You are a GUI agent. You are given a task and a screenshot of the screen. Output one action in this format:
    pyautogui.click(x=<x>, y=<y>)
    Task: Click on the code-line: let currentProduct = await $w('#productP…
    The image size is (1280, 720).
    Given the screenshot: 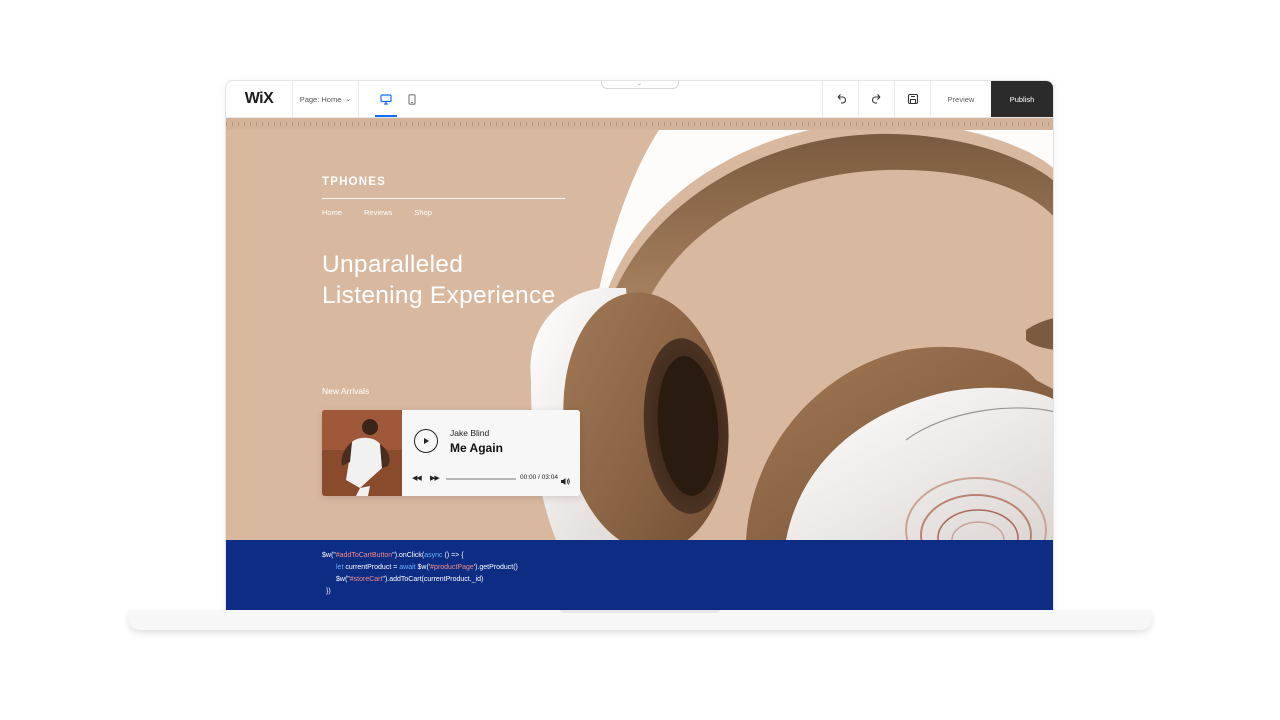 What is the action you would take?
    pyautogui.click(x=427, y=567)
    